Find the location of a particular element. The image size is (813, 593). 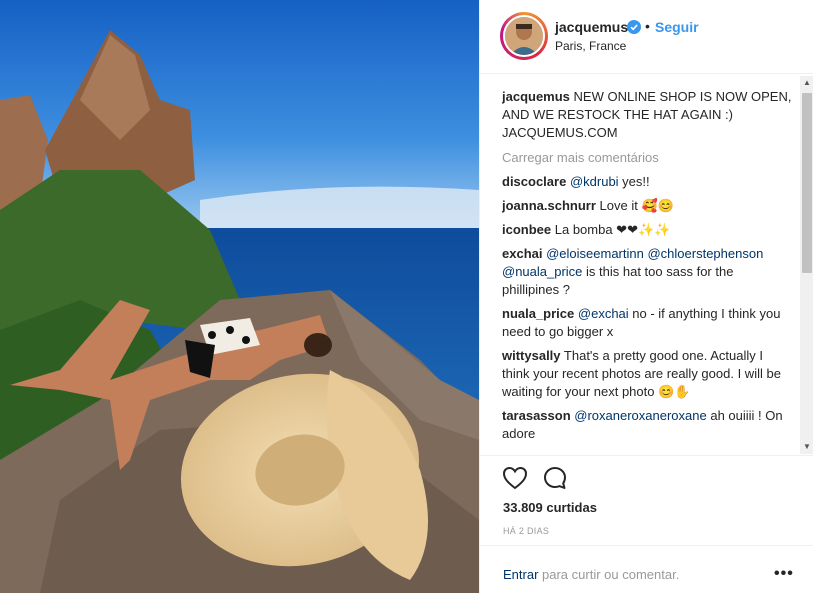

comment-item: discoclare @kdrubi yes!! is located at coordinates (648, 182).